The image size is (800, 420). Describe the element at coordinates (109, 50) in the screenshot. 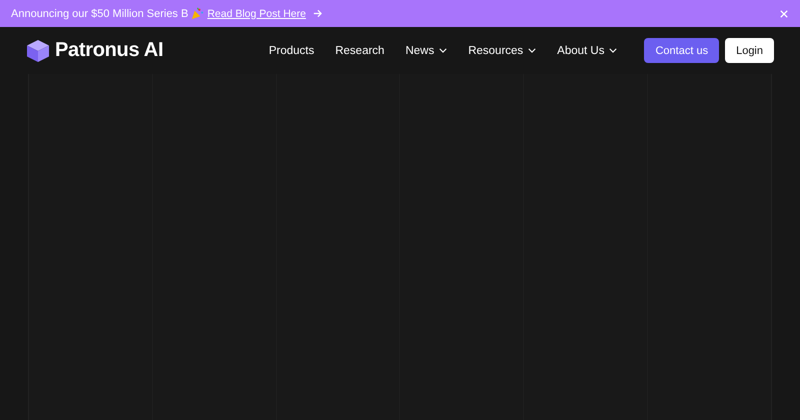

I see `brand-name: Patronus AI` at that location.